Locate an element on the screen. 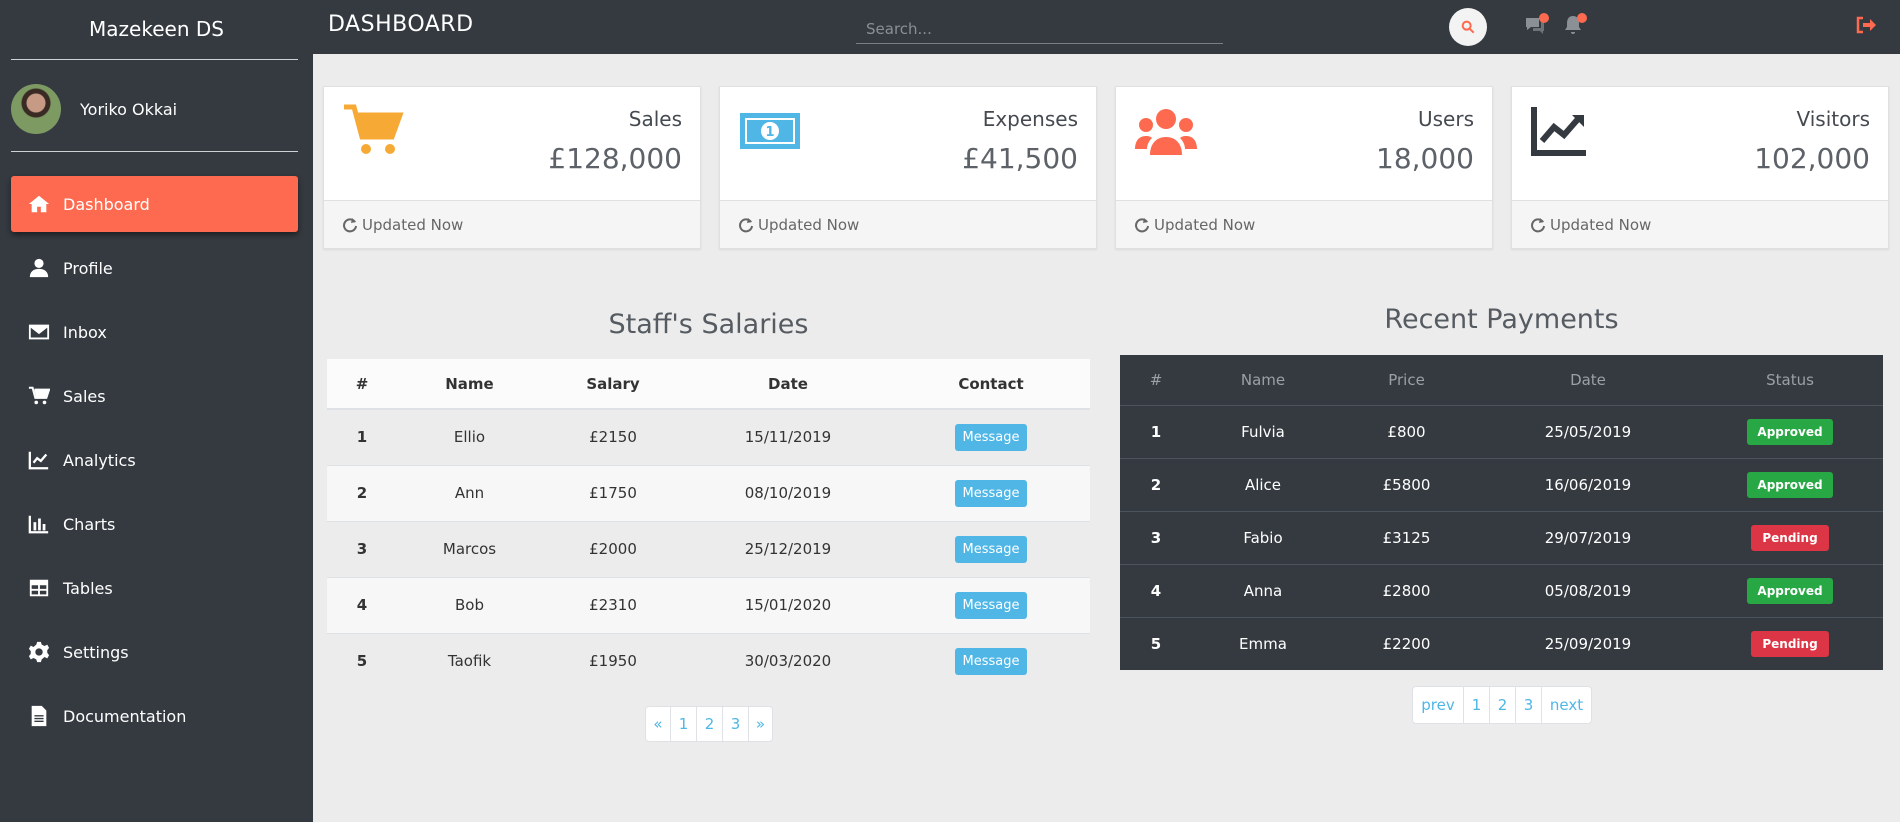 This screenshot has height=822, width=1900. payer-name: Fulvia is located at coordinates (1263, 431).